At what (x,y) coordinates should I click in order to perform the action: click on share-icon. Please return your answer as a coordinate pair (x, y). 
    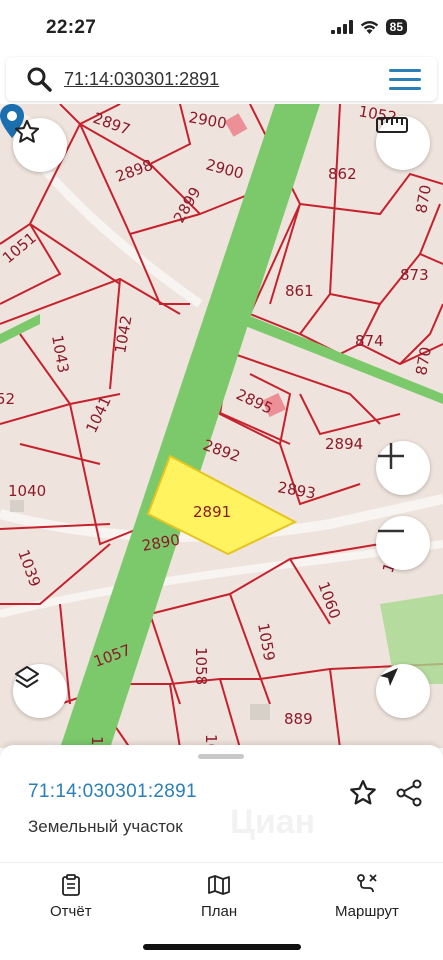
    Looking at the image, I should click on (409, 793).